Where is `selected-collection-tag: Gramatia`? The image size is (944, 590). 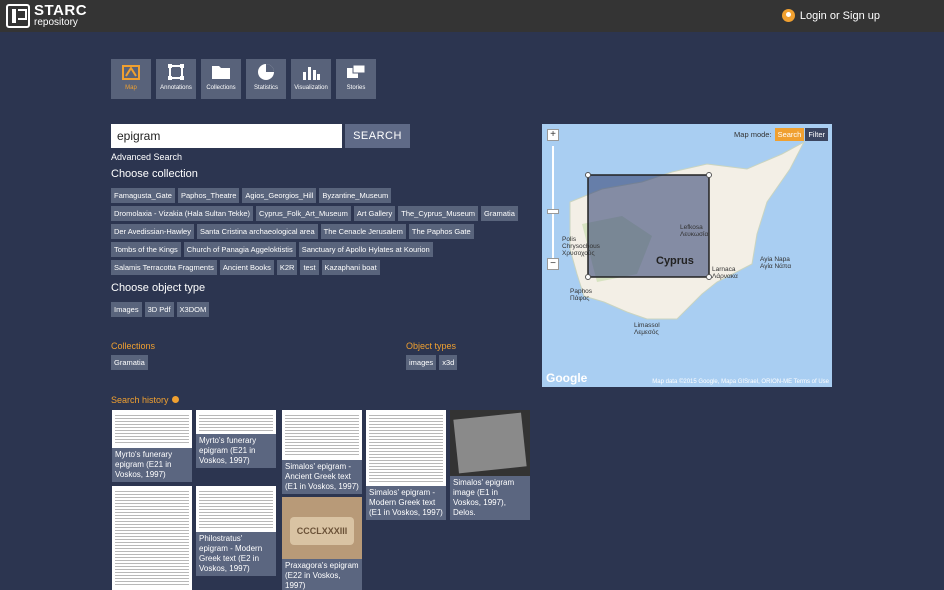 selected-collection-tag: Gramatia is located at coordinates (129, 362).